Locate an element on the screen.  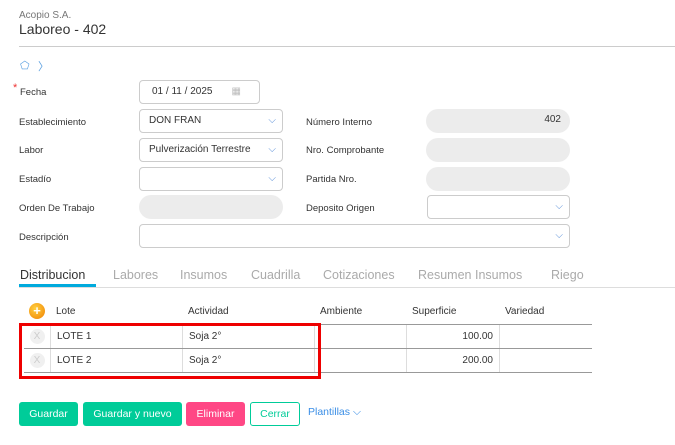
cell-superficie: 100.00 is located at coordinates (453, 336).